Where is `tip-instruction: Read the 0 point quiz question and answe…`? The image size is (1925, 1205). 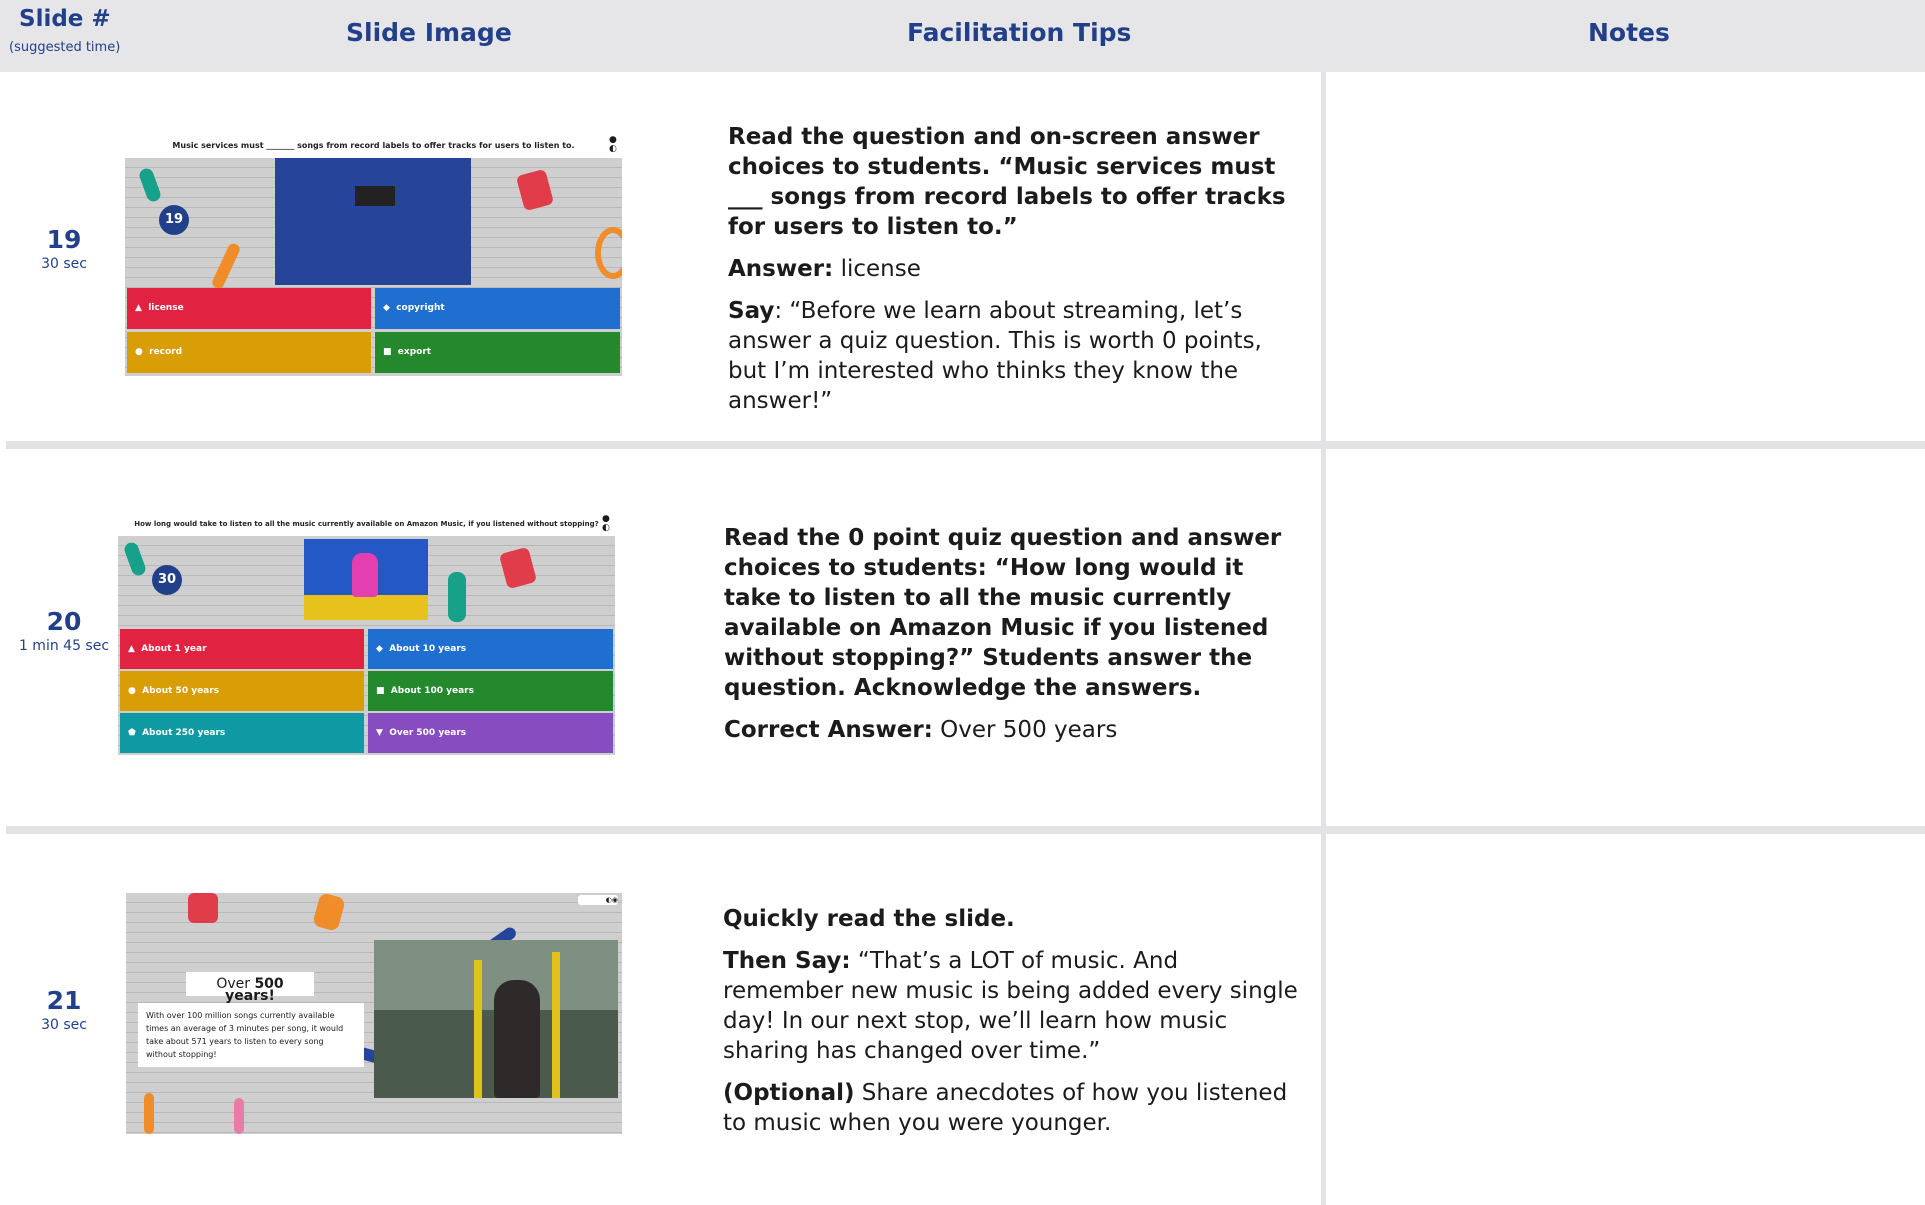 tip-instruction: Read the 0 point quiz question and answe… is located at coordinates (1003, 613).